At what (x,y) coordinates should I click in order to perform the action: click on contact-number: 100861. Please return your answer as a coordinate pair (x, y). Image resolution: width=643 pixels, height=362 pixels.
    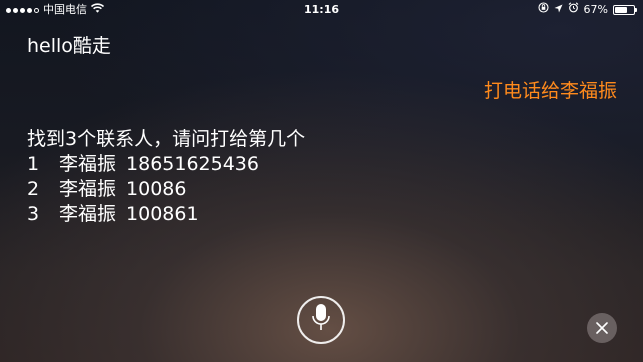
    Looking at the image, I should click on (162, 214).